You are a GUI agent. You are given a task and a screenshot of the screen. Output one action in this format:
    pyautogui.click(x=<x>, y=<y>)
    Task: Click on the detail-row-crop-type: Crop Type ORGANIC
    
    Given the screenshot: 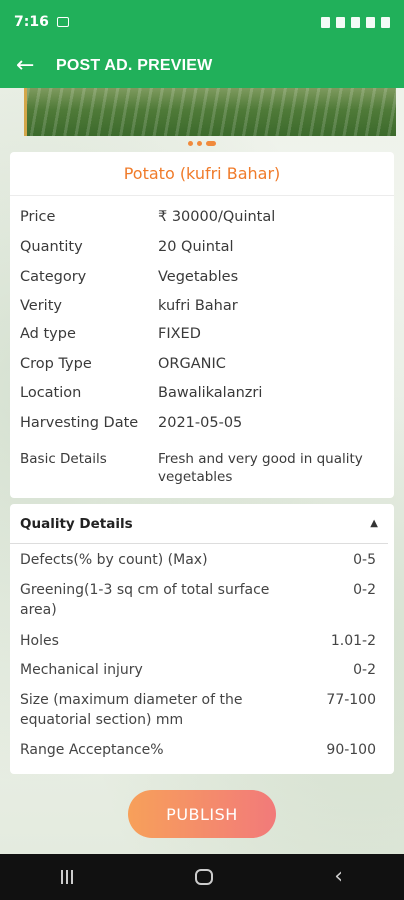 What is the action you would take?
    pyautogui.click(x=202, y=364)
    